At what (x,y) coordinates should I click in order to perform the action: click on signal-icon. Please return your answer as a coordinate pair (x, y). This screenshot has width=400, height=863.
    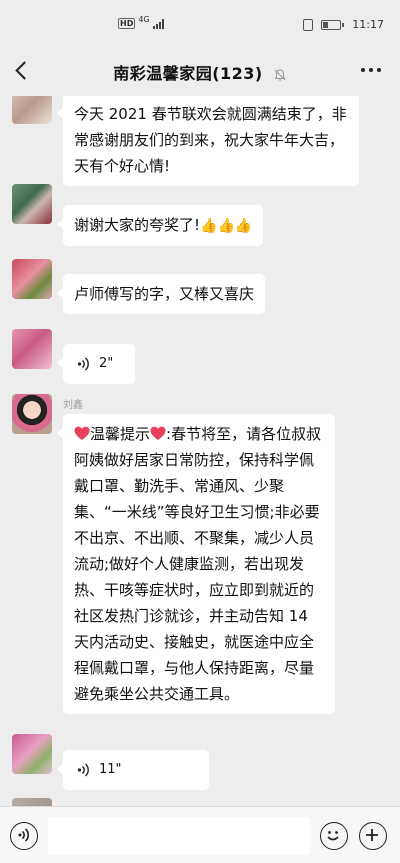
    Looking at the image, I should click on (158, 23).